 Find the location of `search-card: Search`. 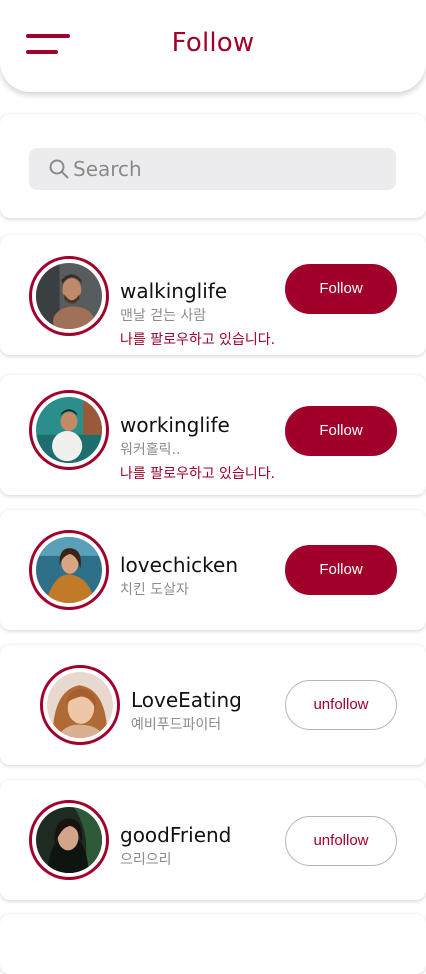

search-card: Search is located at coordinates (213, 166).